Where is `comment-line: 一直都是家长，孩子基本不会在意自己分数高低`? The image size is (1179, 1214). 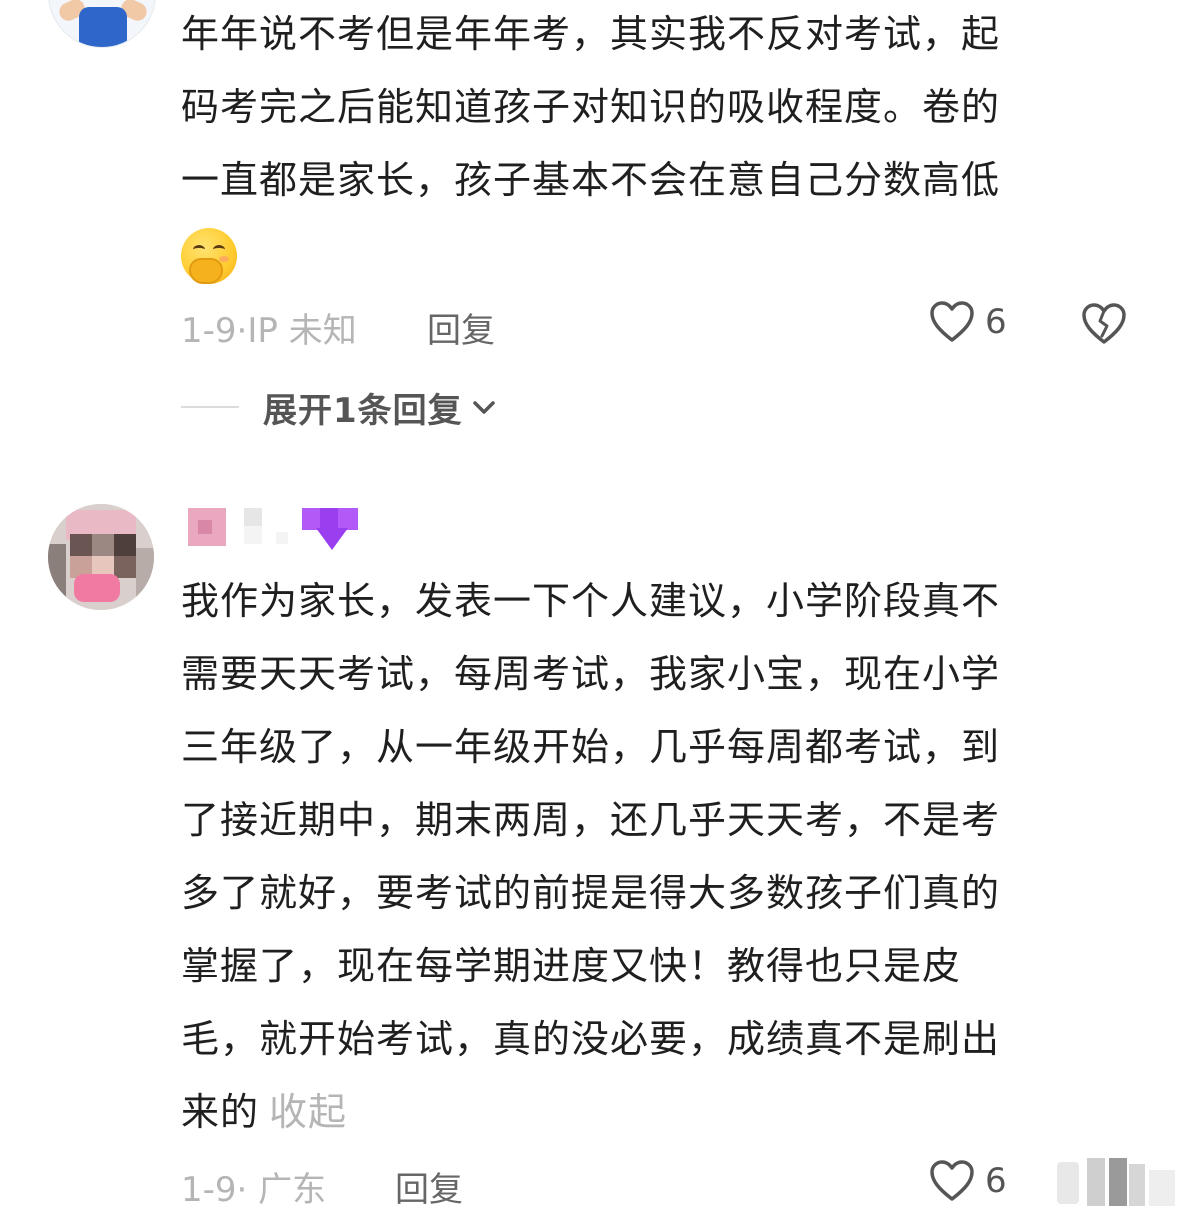 comment-line: 一直都是家长，孩子基本不会在意自己分数高低 is located at coordinates (591, 180).